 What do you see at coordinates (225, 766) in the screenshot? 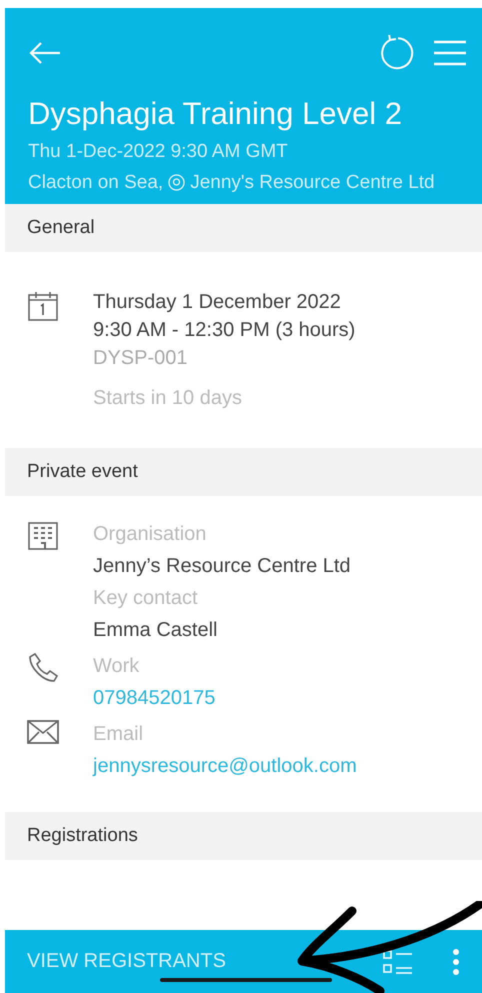
I see `contact-link: jennysresource@outlook.com` at bounding box center [225, 766].